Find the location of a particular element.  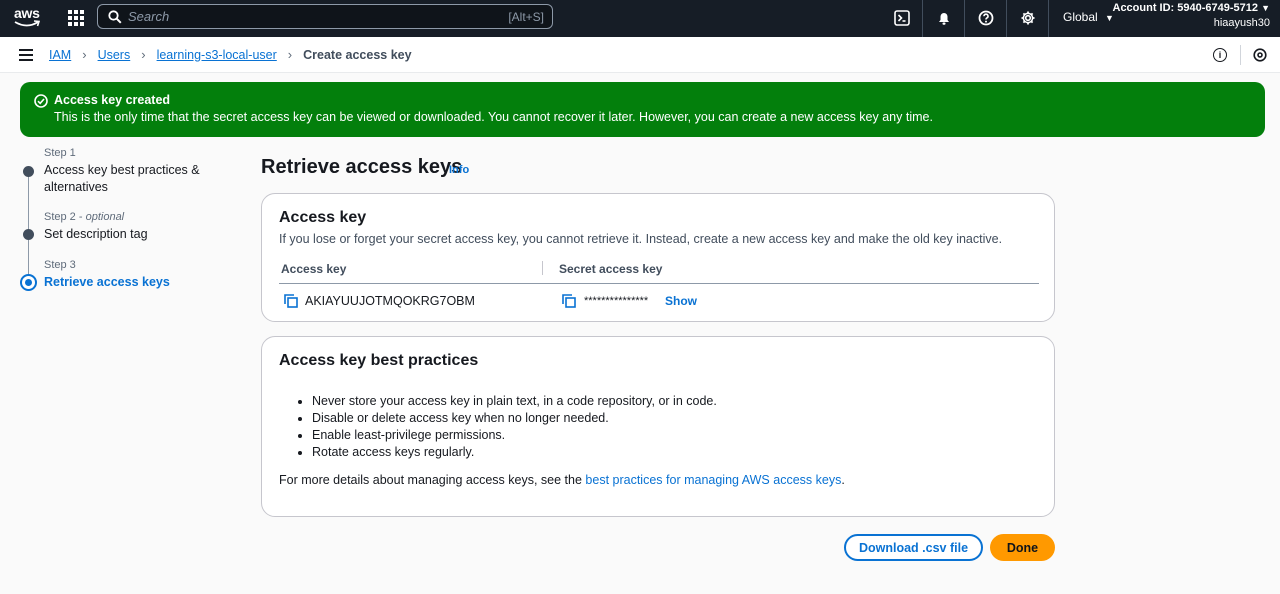

access-key-heading: Access key is located at coordinates (323, 217).